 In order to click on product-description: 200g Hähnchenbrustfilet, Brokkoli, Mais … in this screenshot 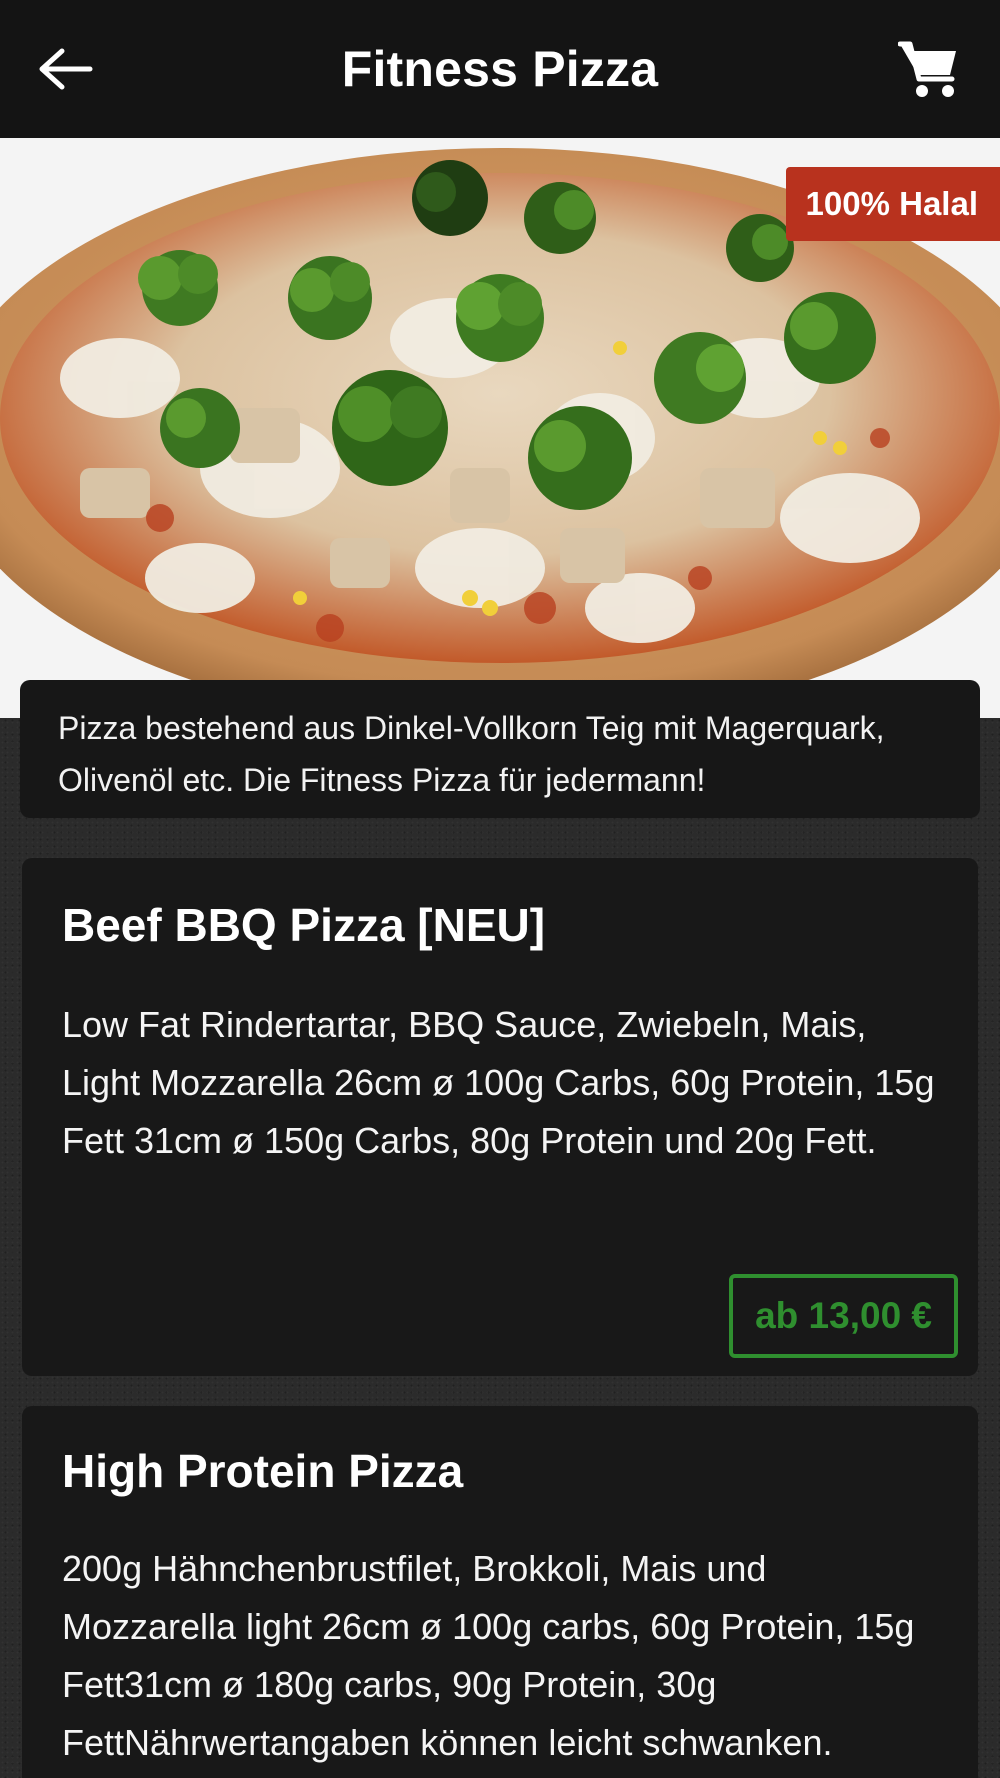, I will do `click(488, 1655)`.